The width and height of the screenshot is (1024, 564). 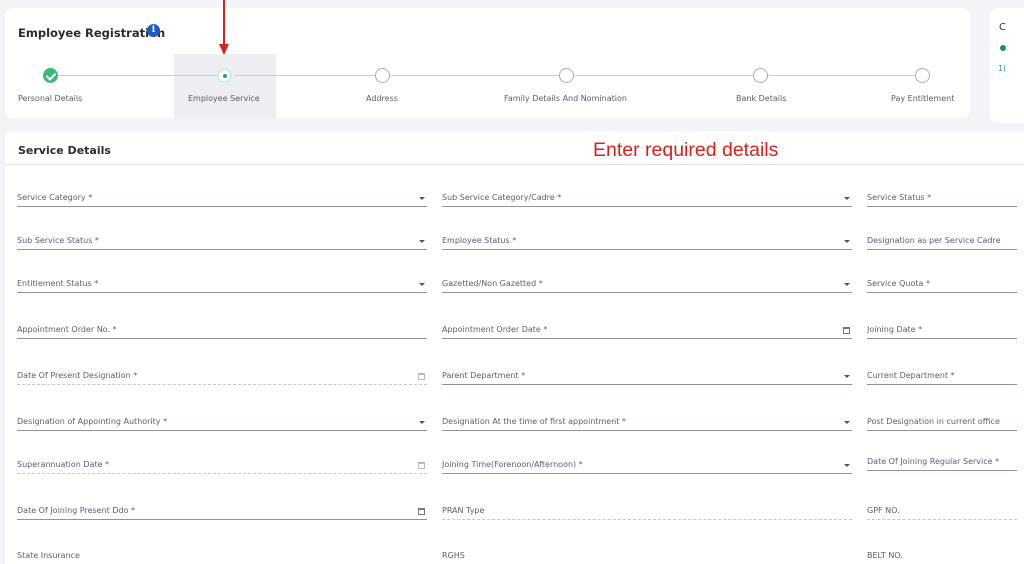 What do you see at coordinates (647, 464) in the screenshot?
I see `joining-time-select: Joining Time(Forenoon/Afternoon) *` at bounding box center [647, 464].